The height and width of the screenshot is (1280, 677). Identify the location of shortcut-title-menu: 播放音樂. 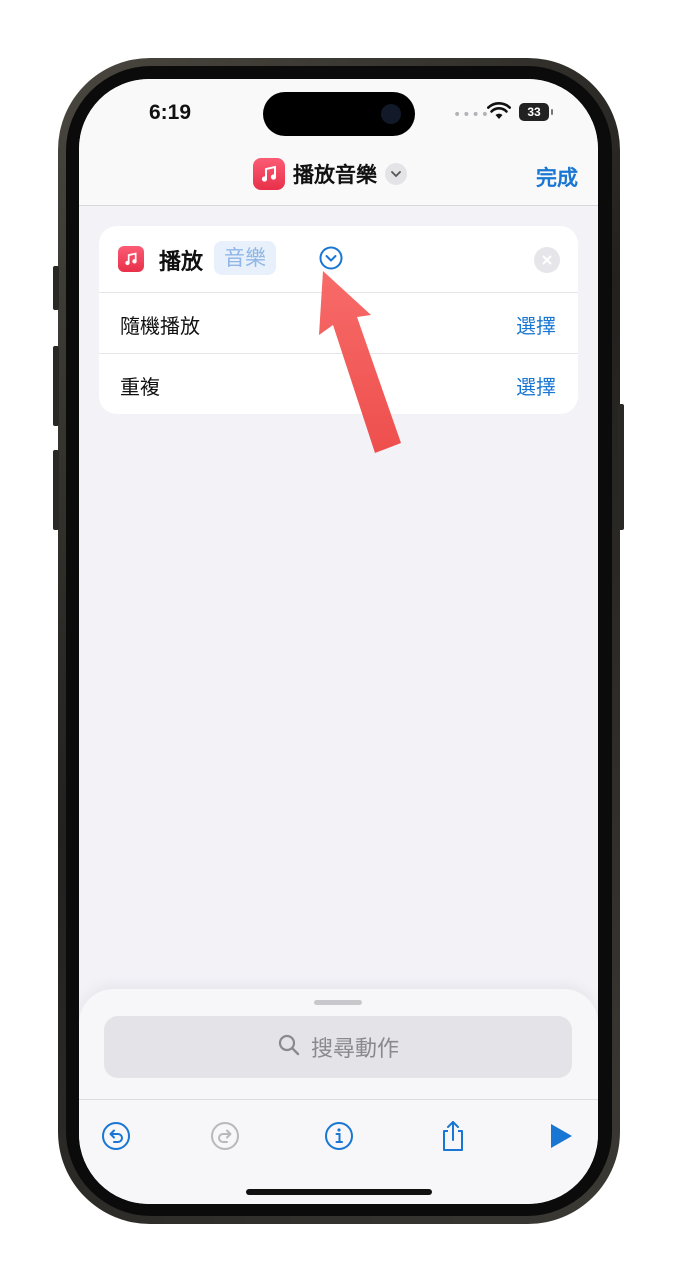
(330, 174).